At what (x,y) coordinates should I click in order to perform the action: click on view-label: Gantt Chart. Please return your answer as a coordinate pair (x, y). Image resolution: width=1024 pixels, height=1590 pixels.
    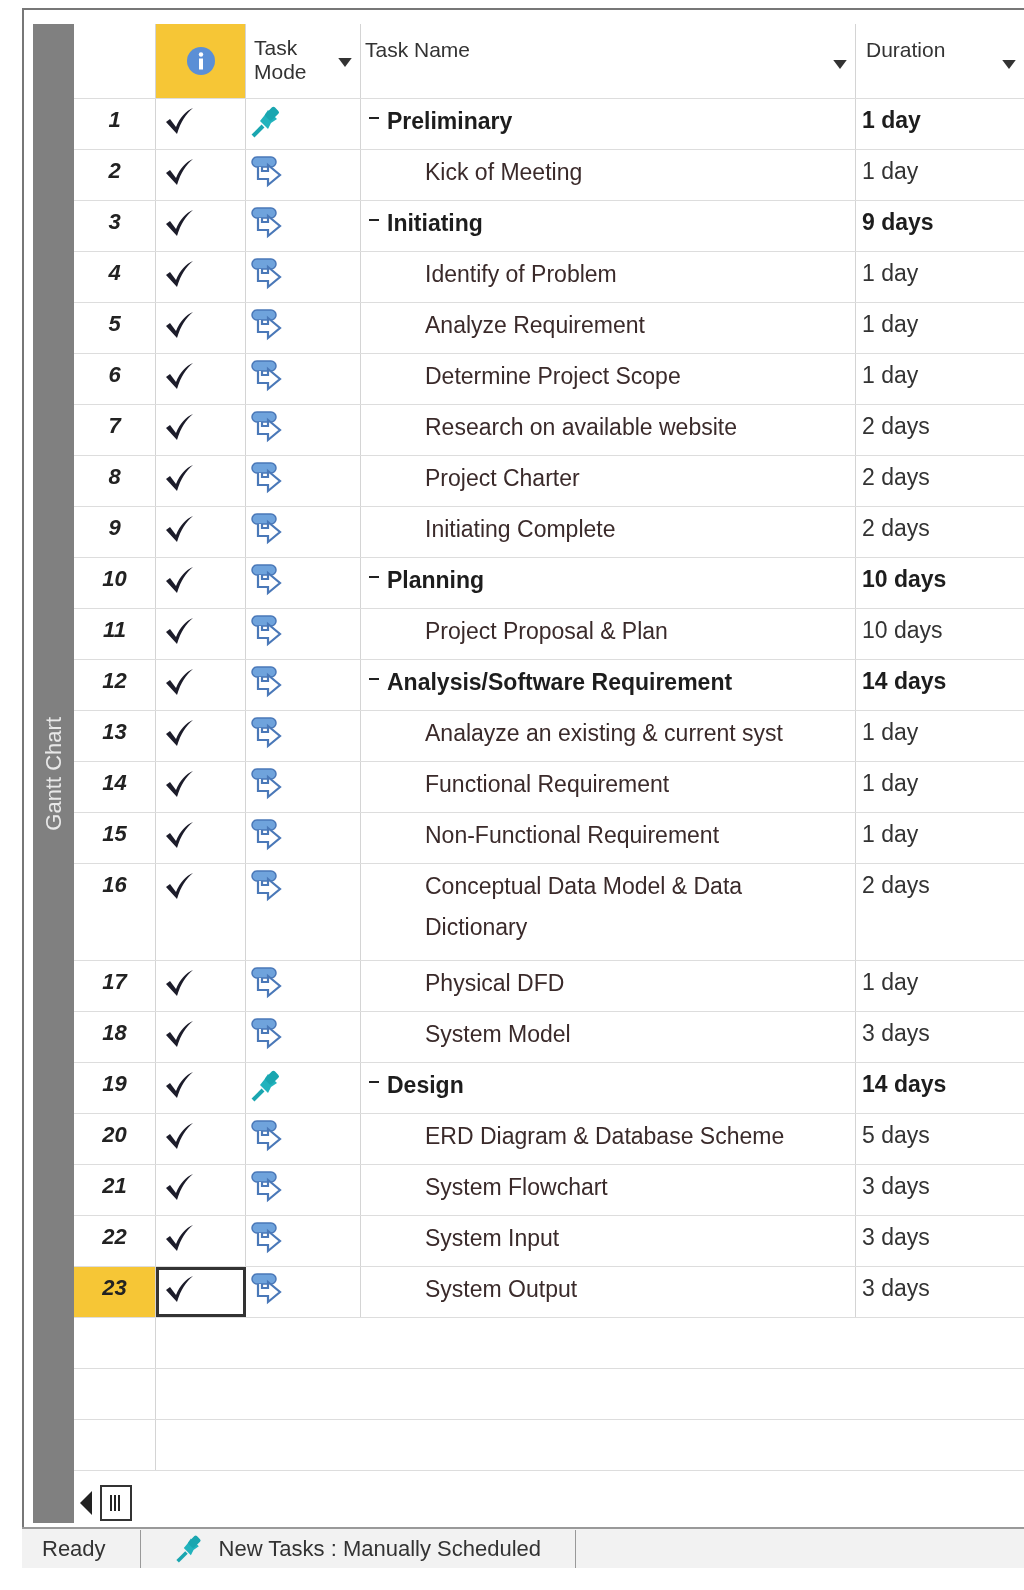
    Looking at the image, I should click on (53, 773).